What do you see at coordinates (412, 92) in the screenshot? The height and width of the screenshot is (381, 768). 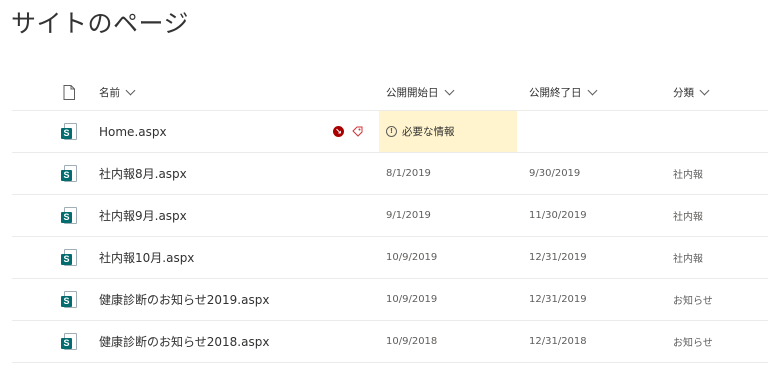 I see `column-header-pub-start-label: 公開開始日` at bounding box center [412, 92].